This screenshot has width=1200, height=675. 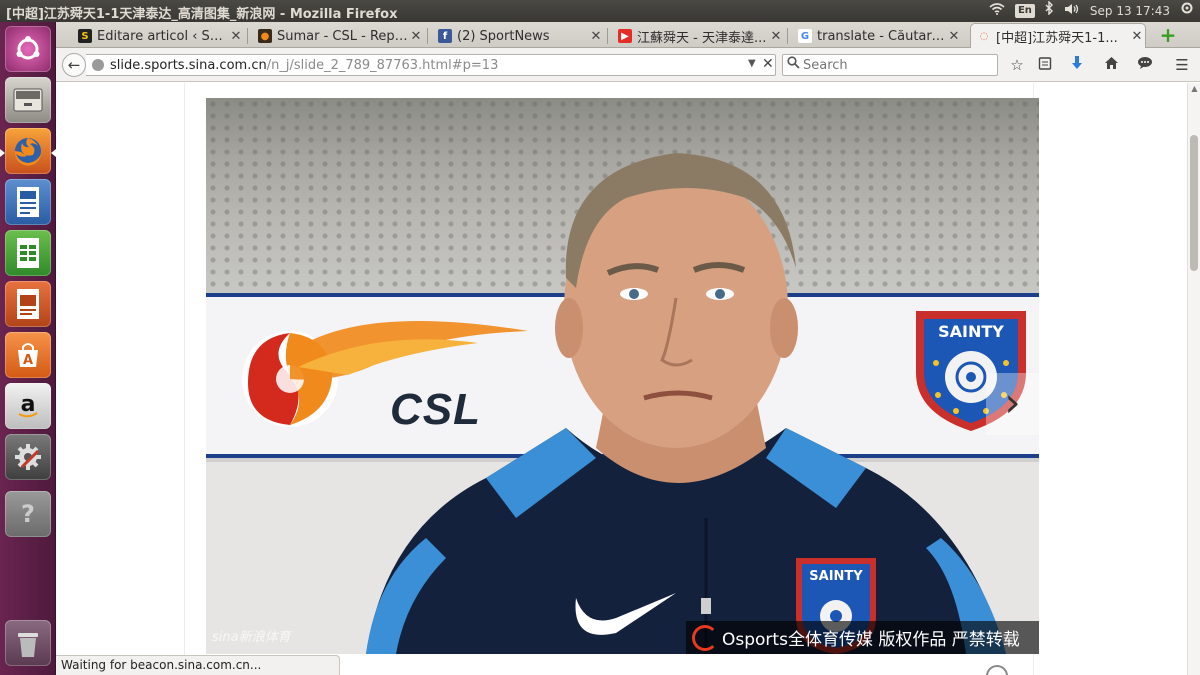 What do you see at coordinates (265, 36) in the screenshot?
I see `csl-favicon-icon: ●` at bounding box center [265, 36].